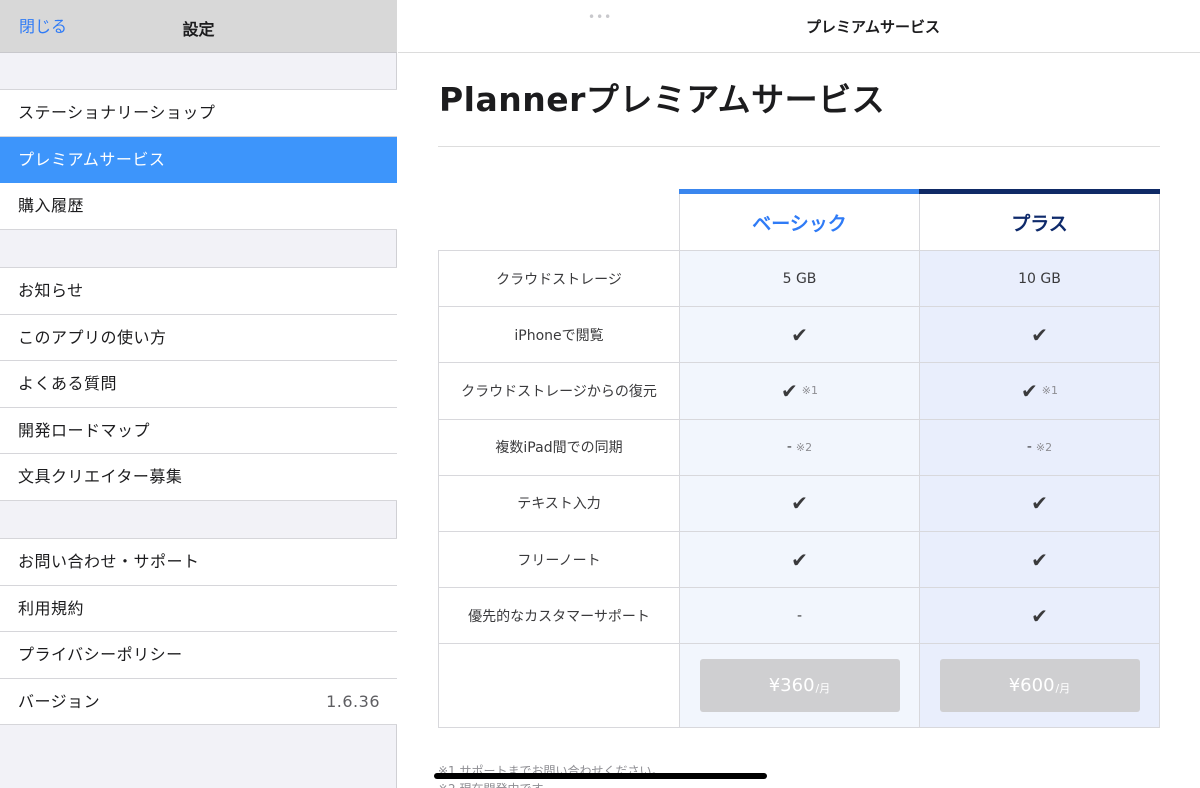  Describe the element at coordinates (198, 338) in the screenshot. I see `sidebar-item-how-to-use: このアプリの使い方` at that location.